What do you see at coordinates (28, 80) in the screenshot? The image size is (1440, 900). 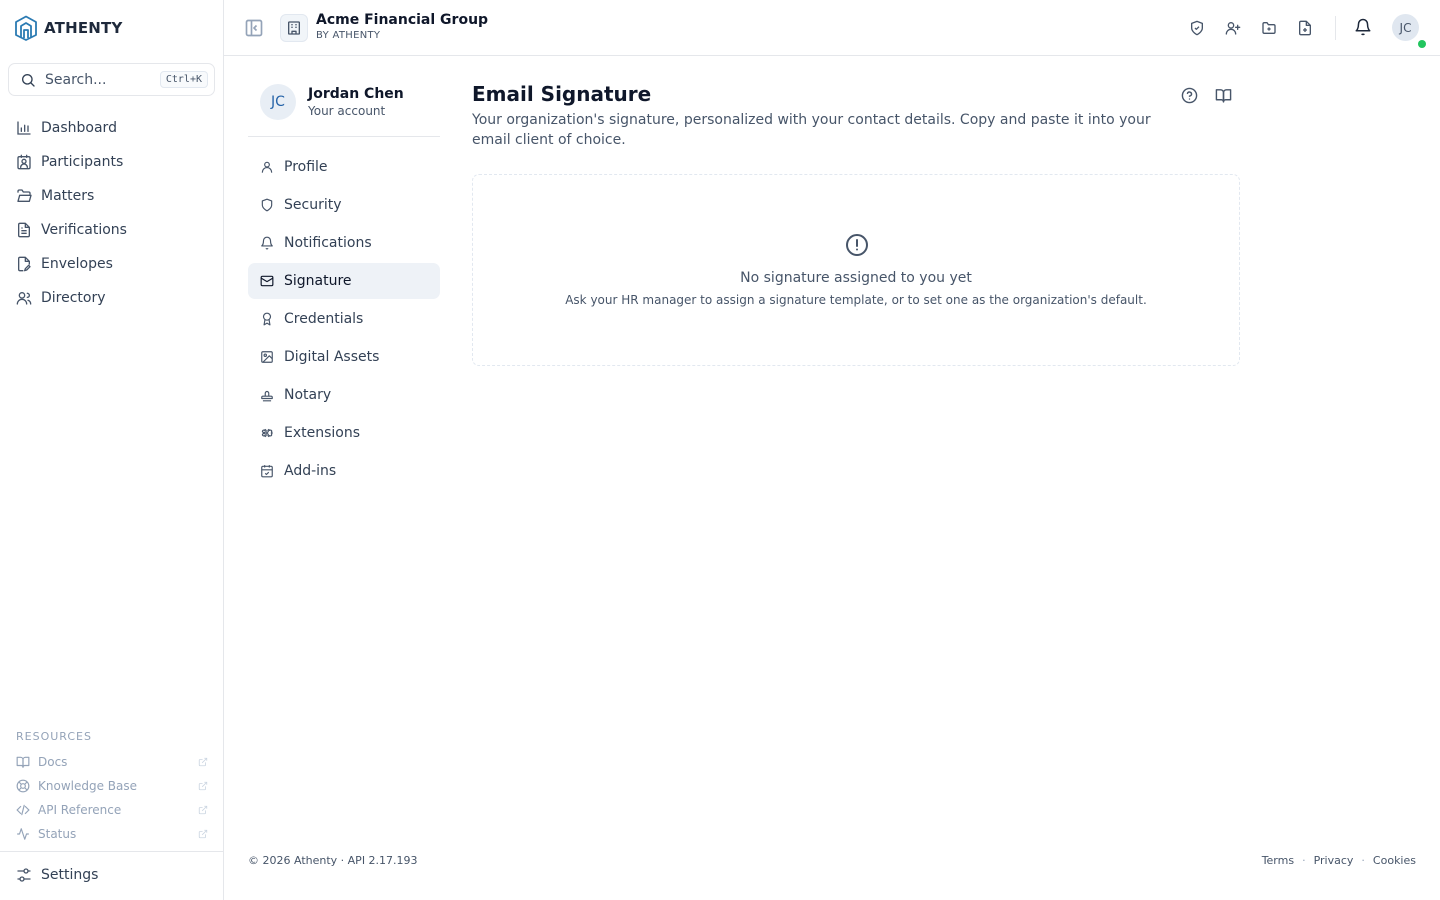 I see `search-icon` at bounding box center [28, 80].